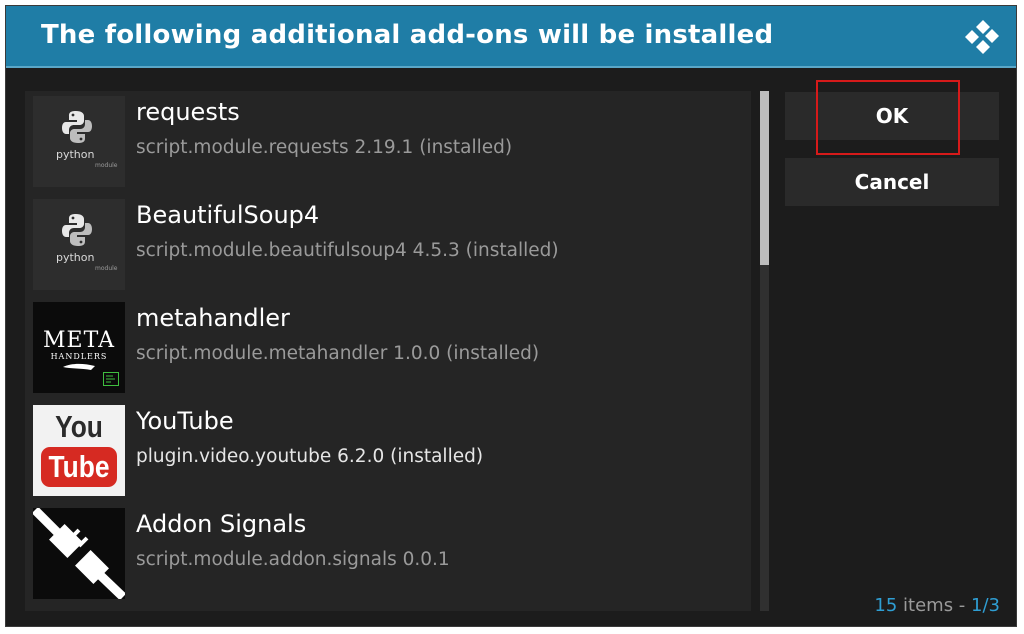 The height and width of the screenshot is (634, 1024). Describe the element at coordinates (188, 112) in the screenshot. I see `addon-name: requests` at that location.